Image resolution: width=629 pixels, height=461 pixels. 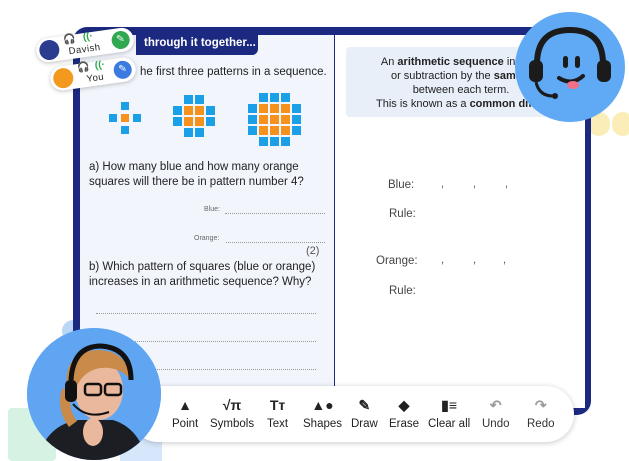 What do you see at coordinates (207, 238) in the screenshot?
I see `orange-answer-label: Orange:` at bounding box center [207, 238].